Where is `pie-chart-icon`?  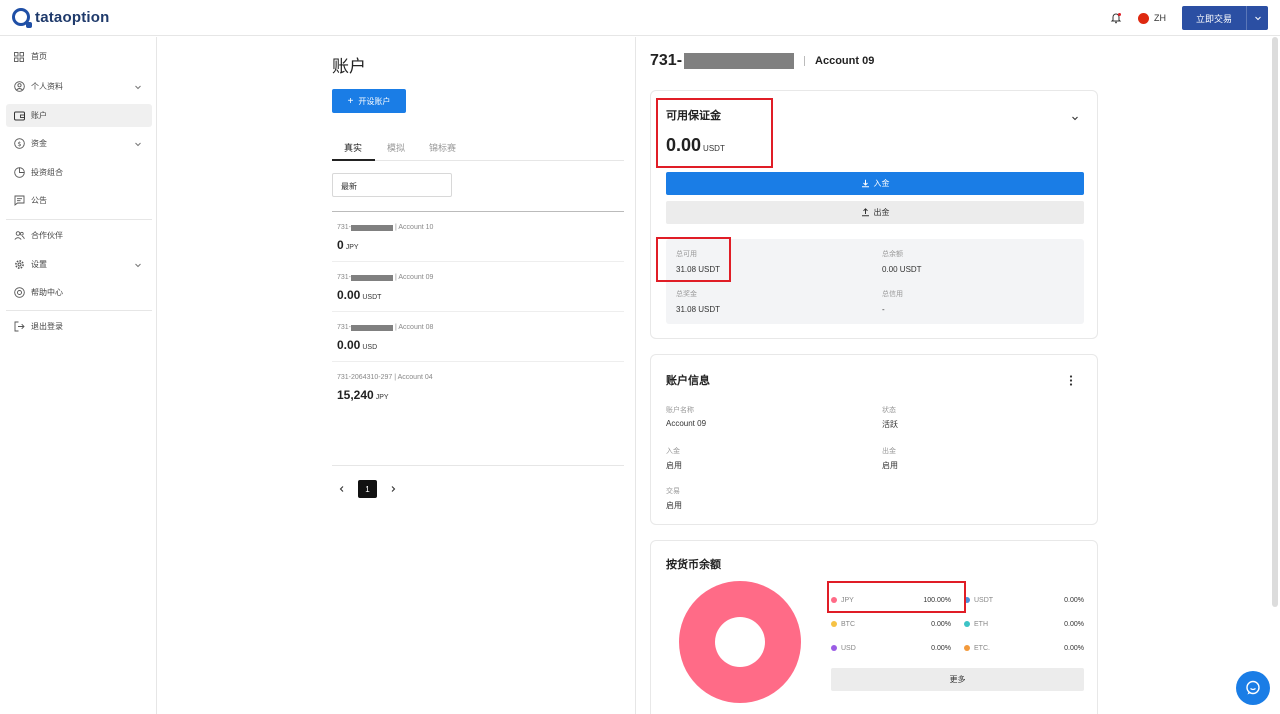
pie-chart-icon is located at coordinates (19, 173).